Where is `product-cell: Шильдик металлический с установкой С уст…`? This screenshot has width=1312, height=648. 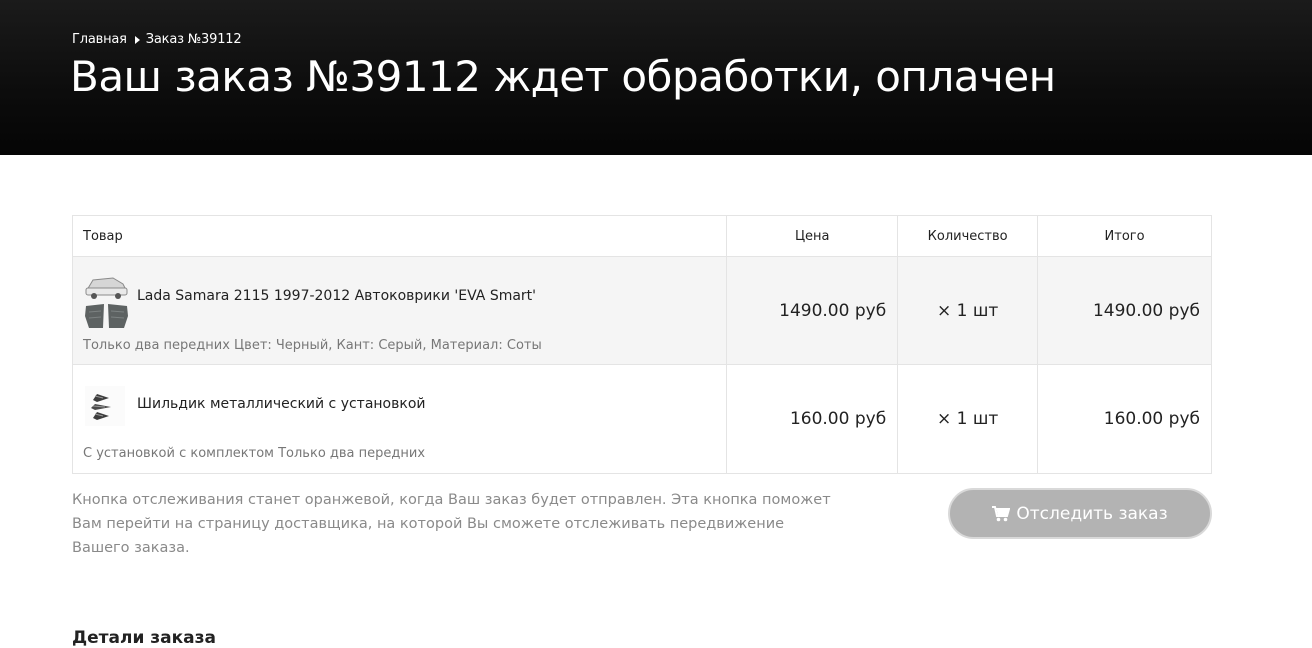
product-cell: Шильдик металлический с установкой С уст… is located at coordinates (399, 419).